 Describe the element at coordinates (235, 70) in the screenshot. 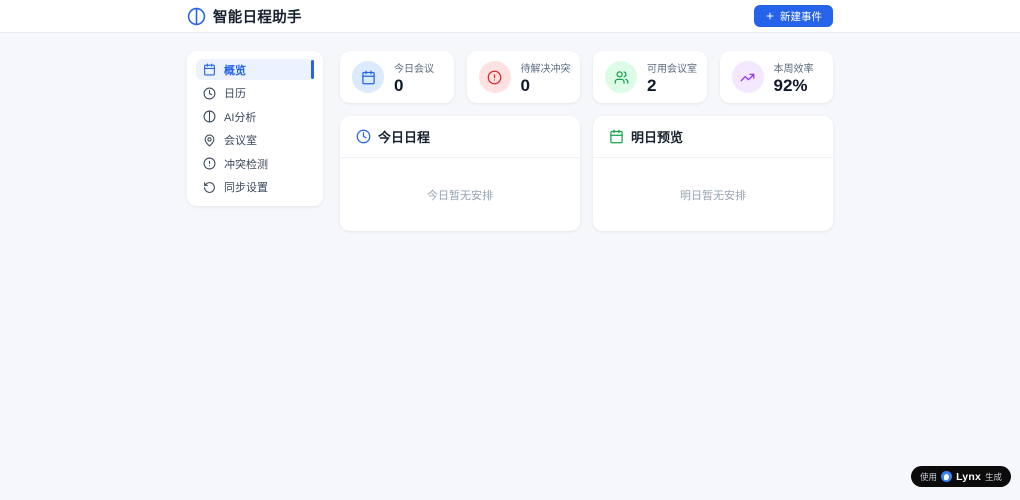

I see `sidebar-item-label: 概览` at that location.